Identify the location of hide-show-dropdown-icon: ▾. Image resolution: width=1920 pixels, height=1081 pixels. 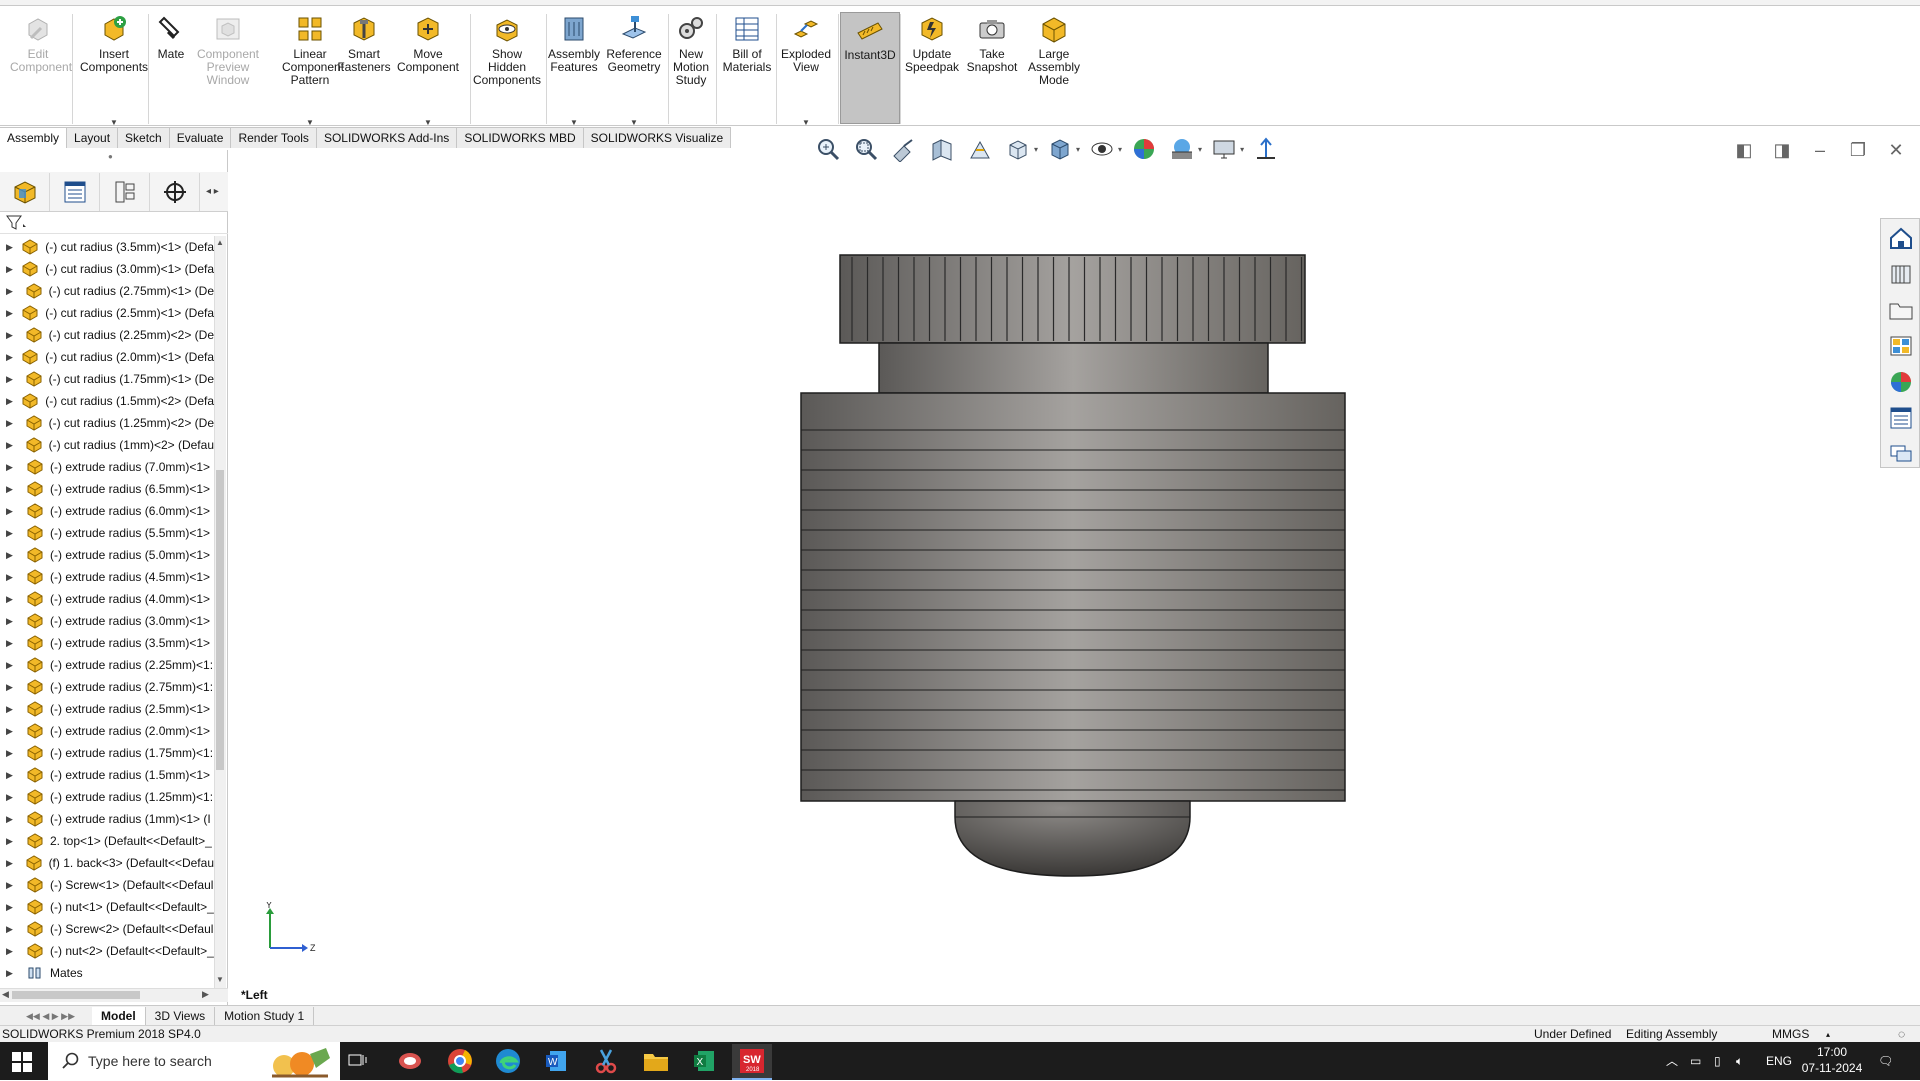
(1120, 149).